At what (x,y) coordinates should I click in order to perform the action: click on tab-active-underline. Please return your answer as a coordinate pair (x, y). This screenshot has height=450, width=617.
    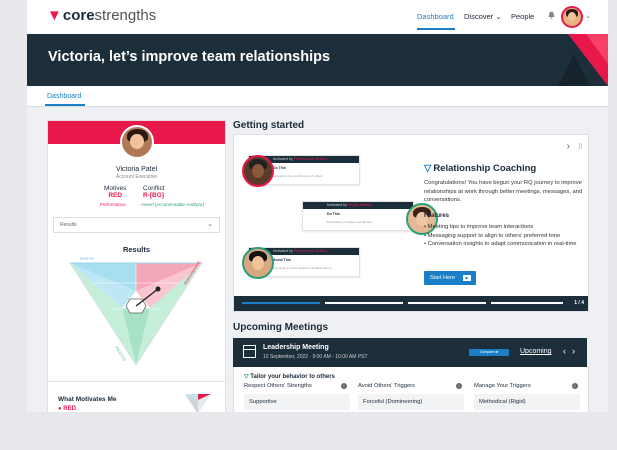
    Looking at the image, I should click on (65, 105).